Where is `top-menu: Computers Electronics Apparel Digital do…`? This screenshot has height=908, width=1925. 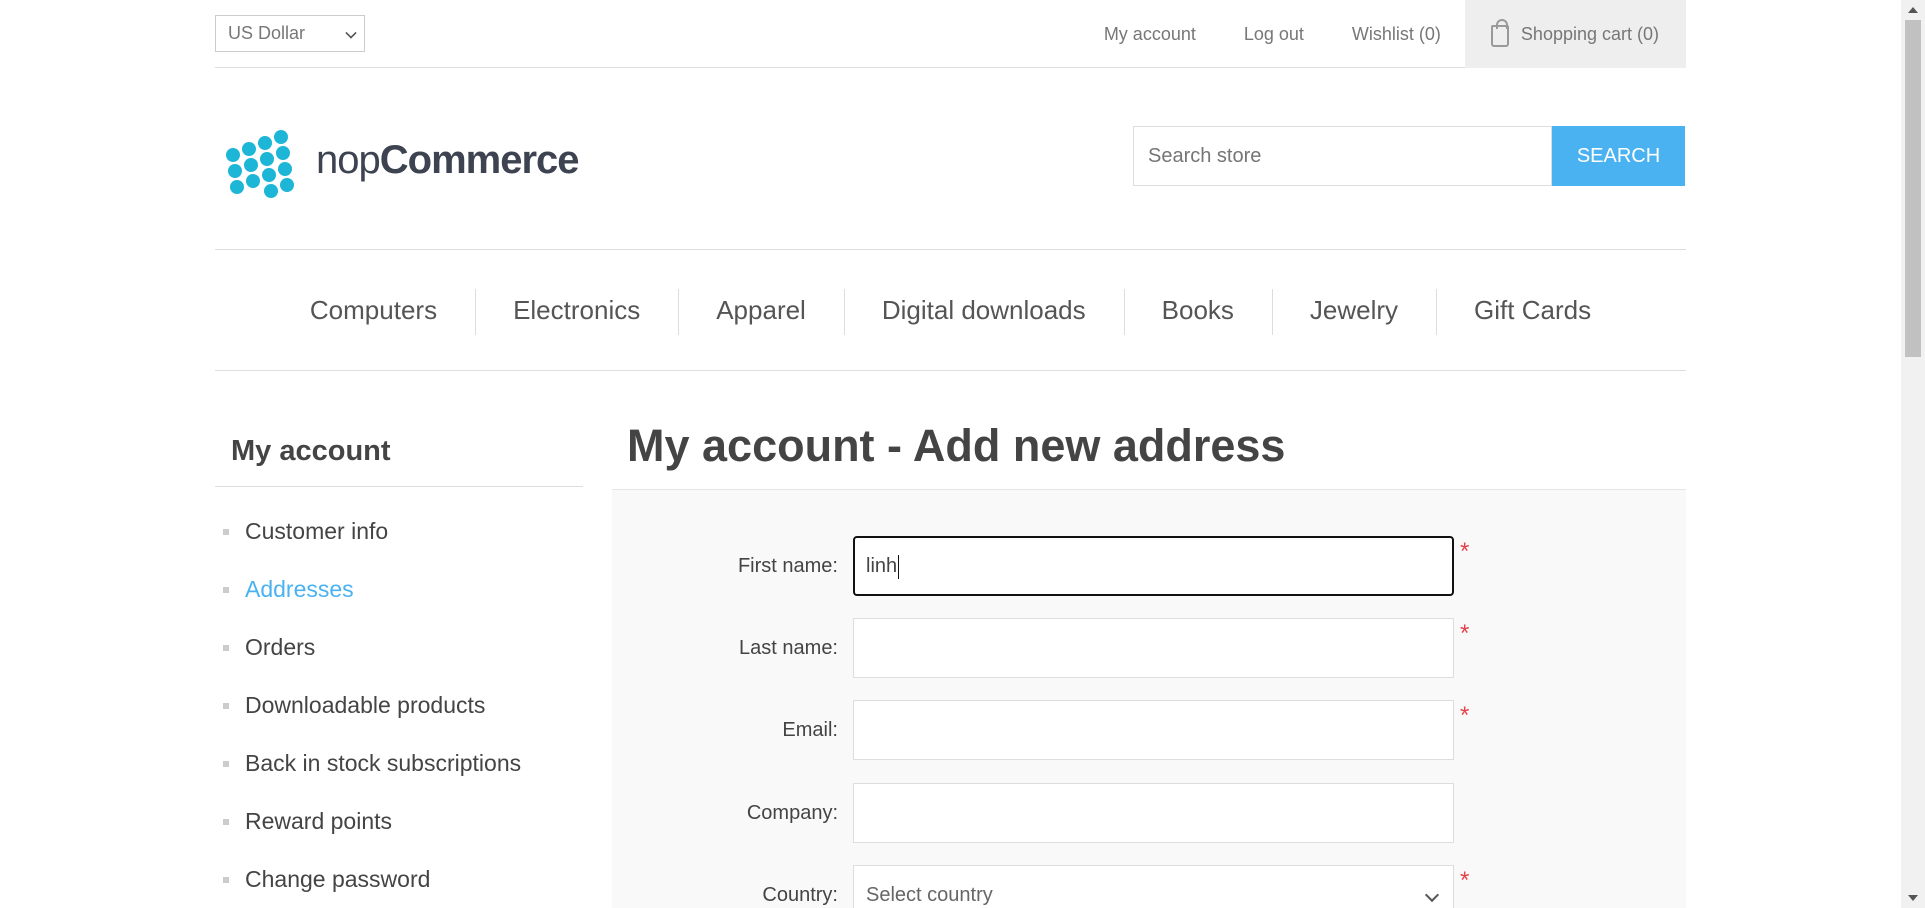
top-menu: Computers Electronics Apparel Digital do… is located at coordinates (950, 310).